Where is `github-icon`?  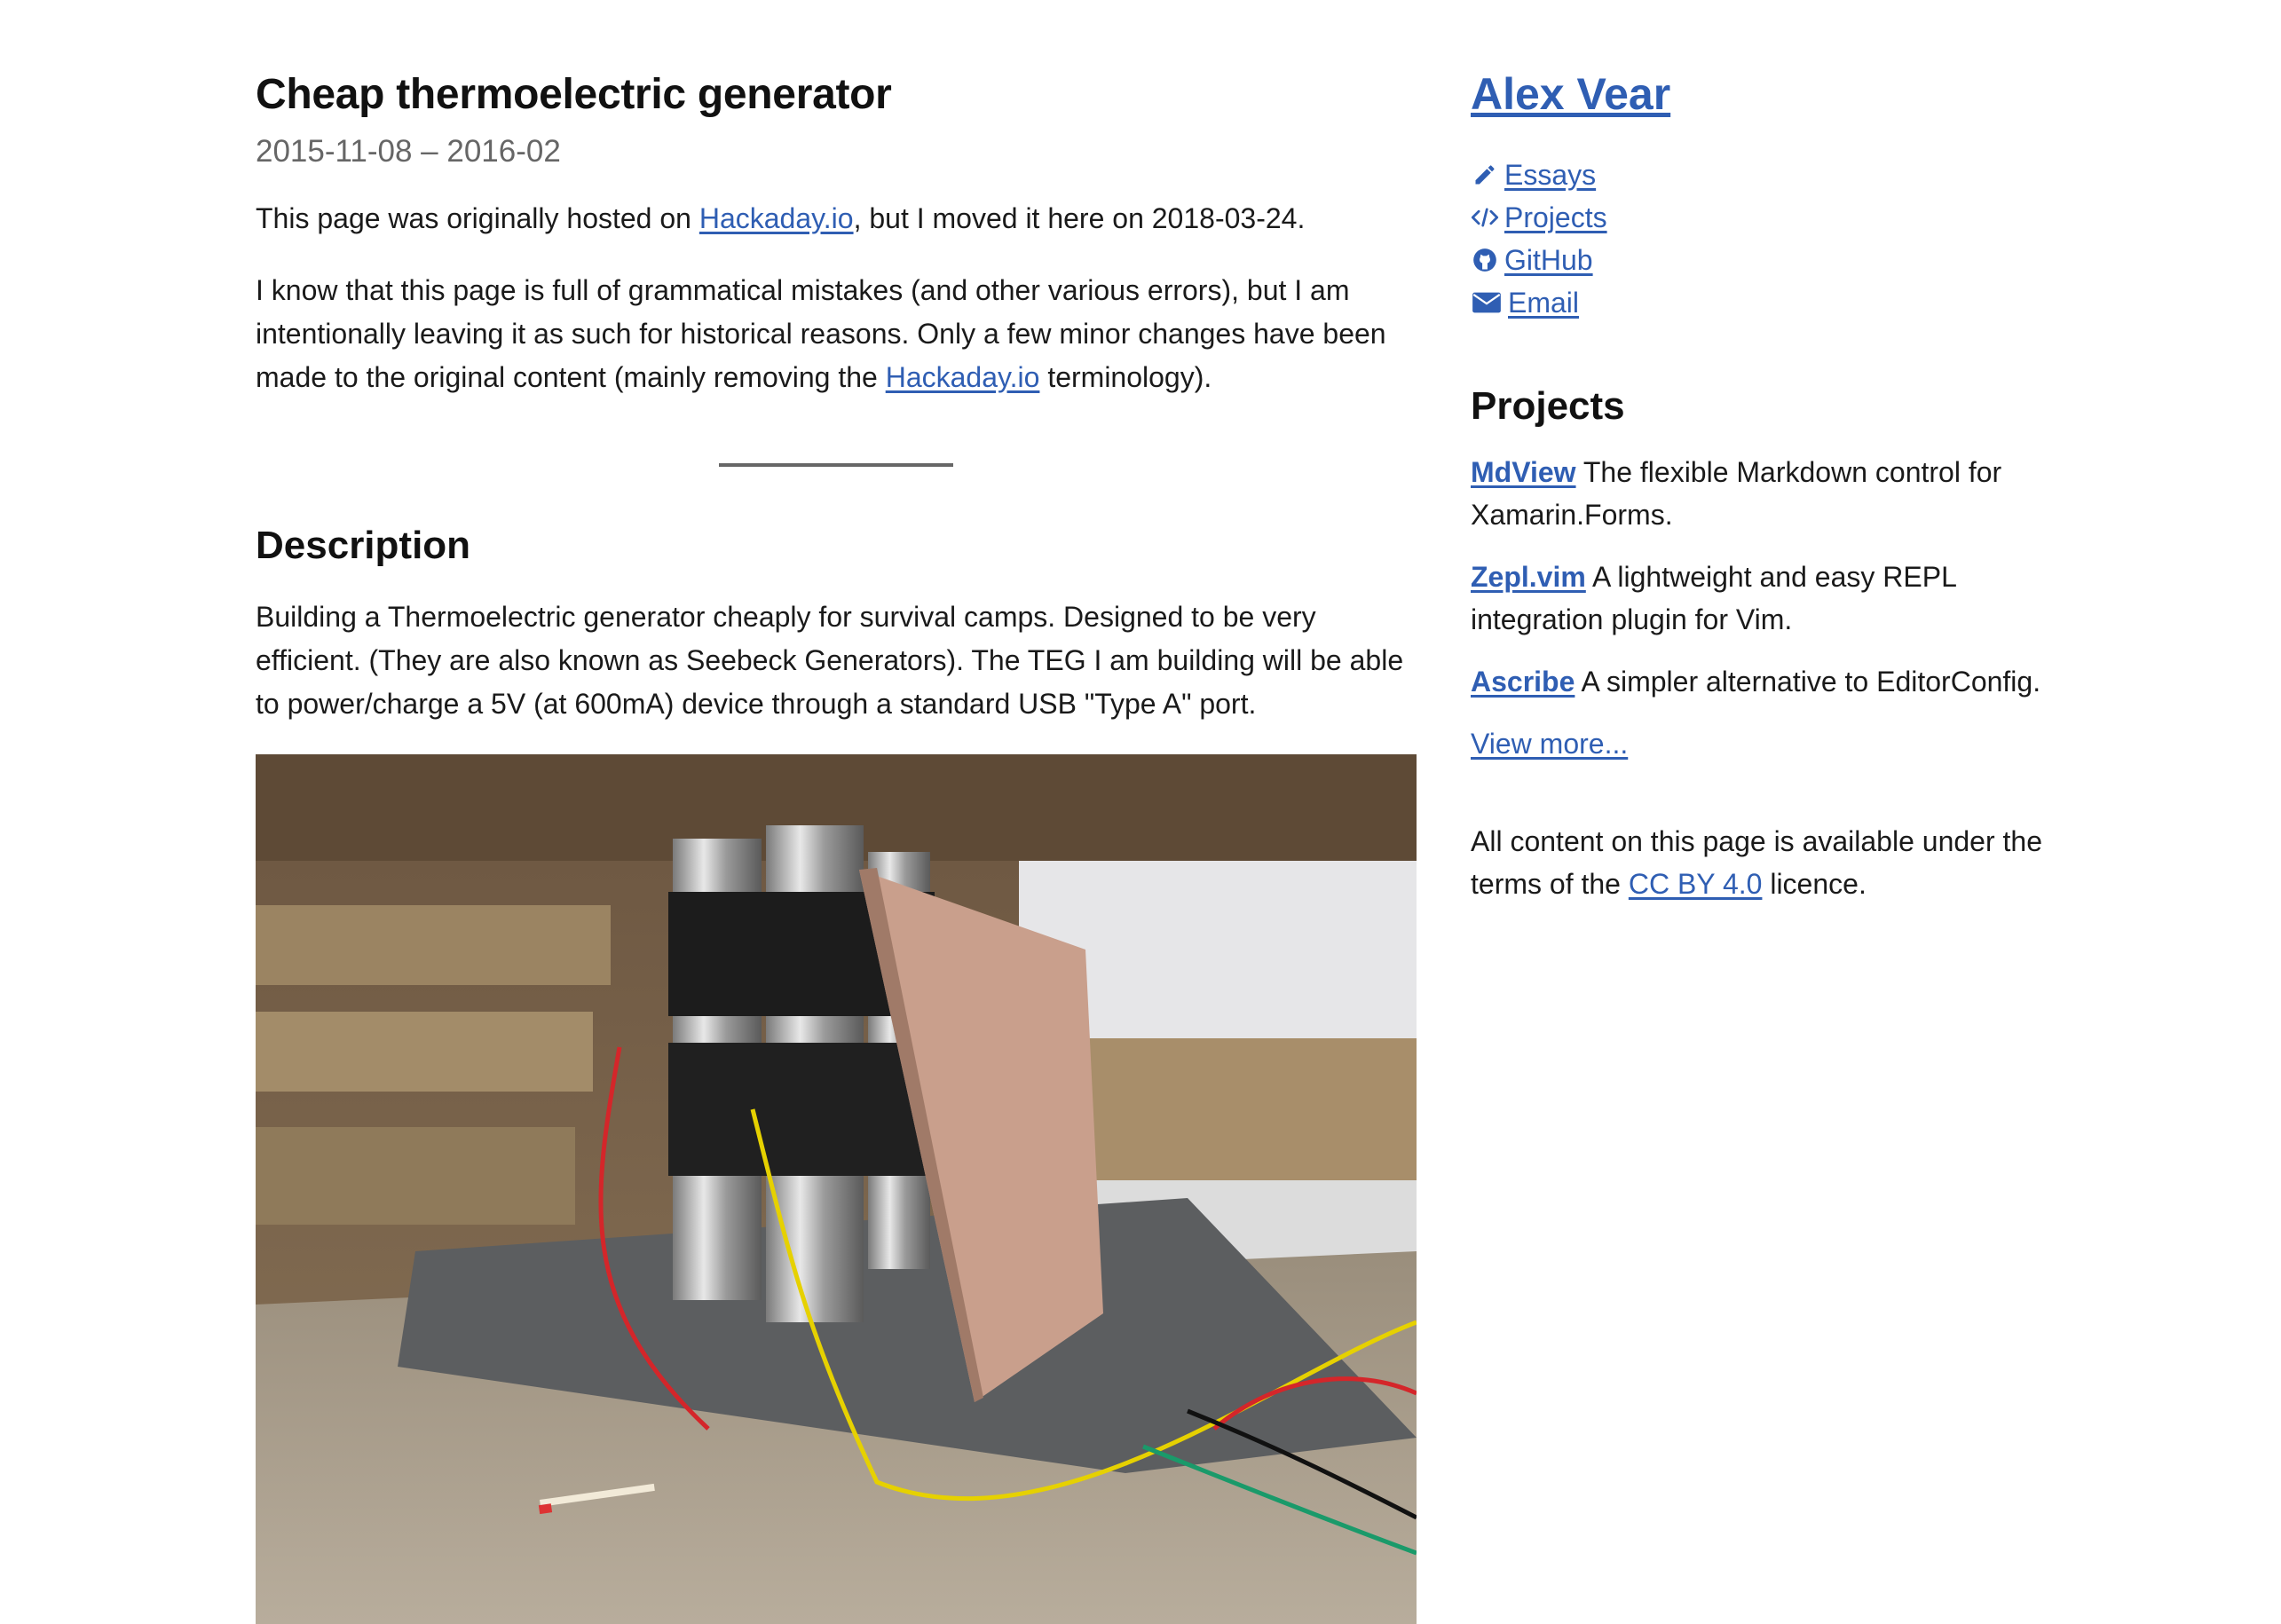 github-icon is located at coordinates (1485, 260).